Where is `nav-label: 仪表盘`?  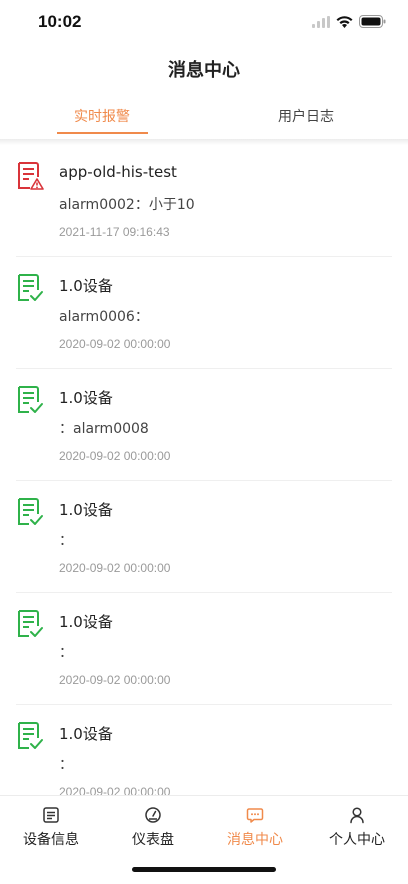
nav-label: 仪表盘 is located at coordinates (153, 840).